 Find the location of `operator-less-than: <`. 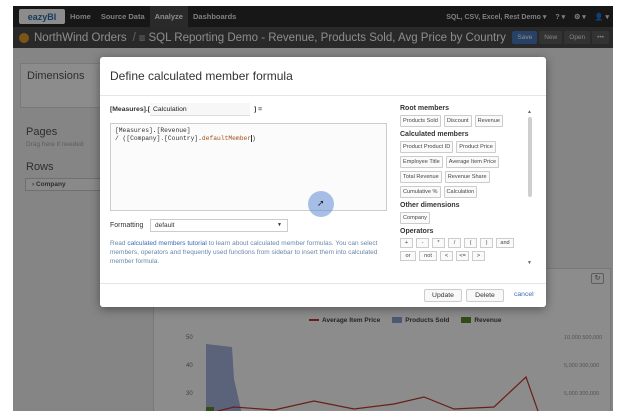

operator-less-than: < is located at coordinates (446, 256).